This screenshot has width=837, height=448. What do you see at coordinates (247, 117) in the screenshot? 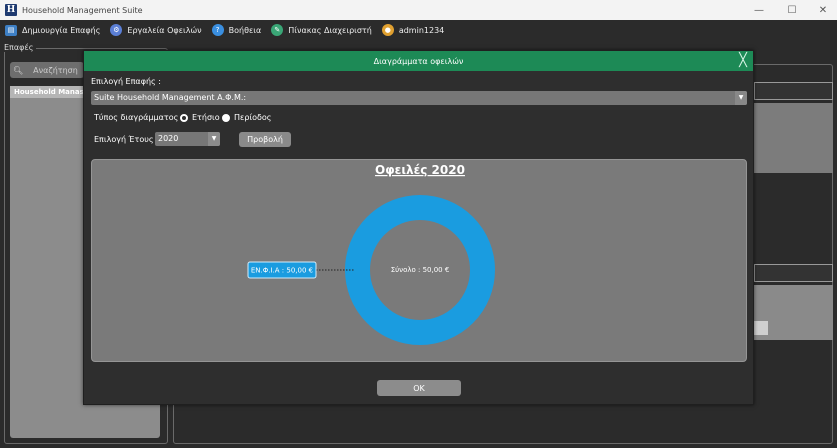
I see `radio-period: Περίοδος` at bounding box center [247, 117].